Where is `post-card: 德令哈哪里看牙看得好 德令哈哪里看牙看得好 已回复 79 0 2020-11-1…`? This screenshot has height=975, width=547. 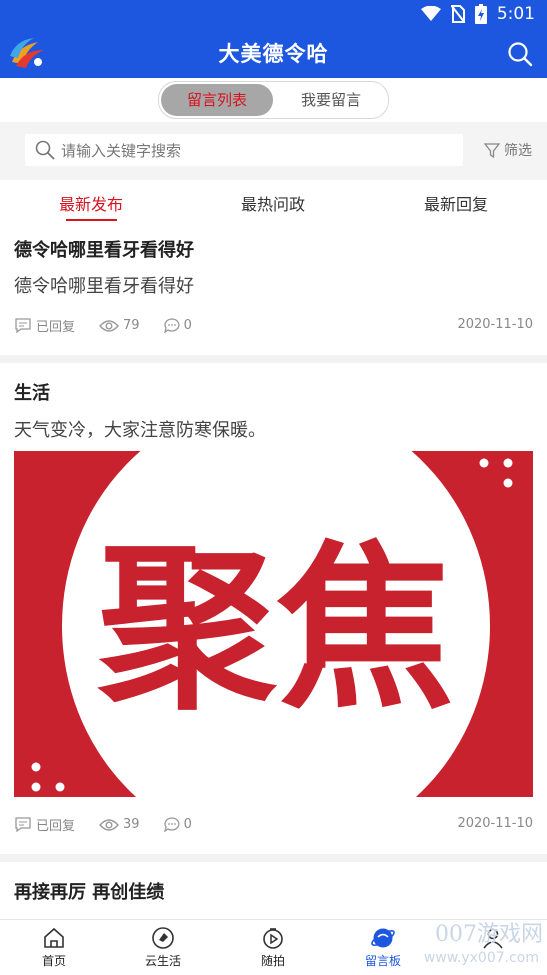
post-card: 德令哈哪里看牙看得好 德令哈哪里看牙看得好 已回复 79 0 2020-11-1… is located at coordinates (273, 288).